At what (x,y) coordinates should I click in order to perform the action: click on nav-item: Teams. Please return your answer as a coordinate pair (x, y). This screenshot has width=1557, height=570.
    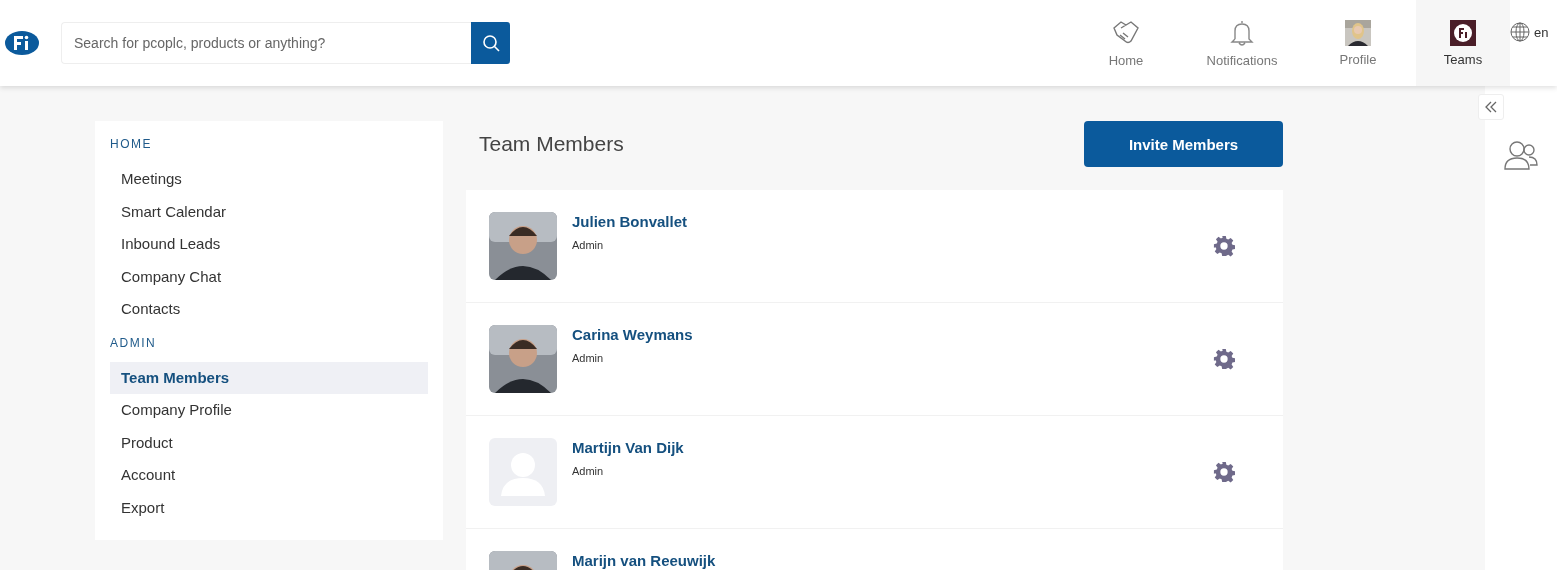
    Looking at the image, I should click on (1463, 43).